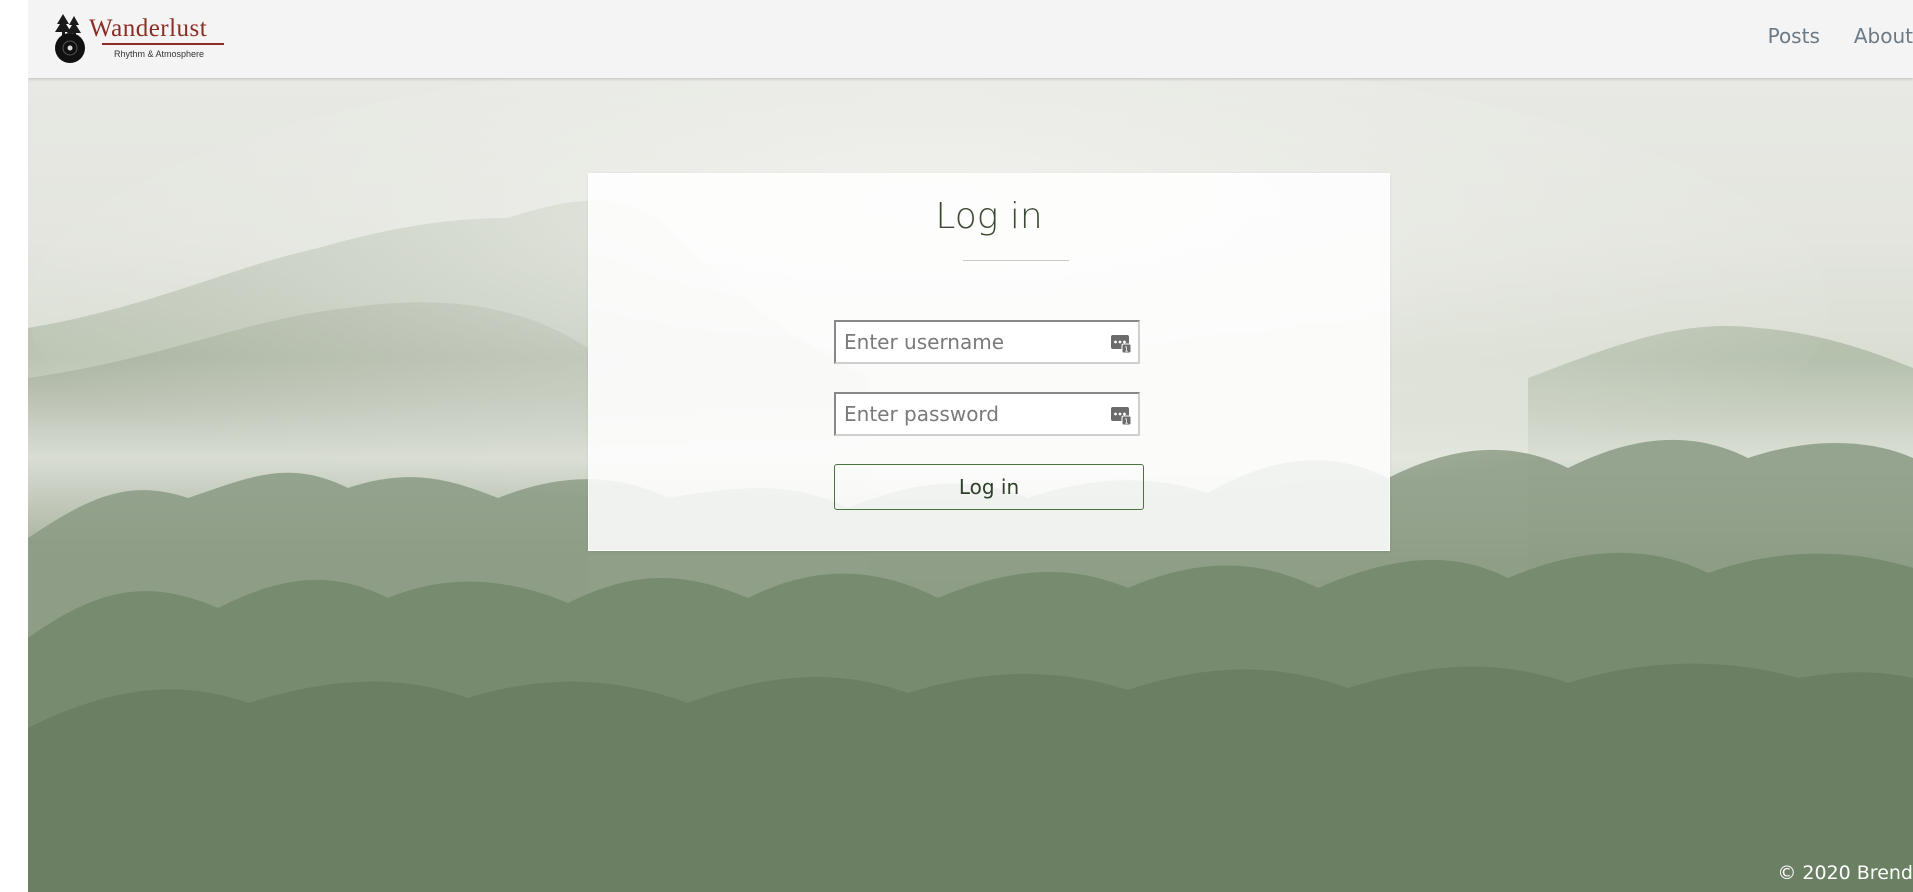 The height and width of the screenshot is (892, 1913). What do you see at coordinates (148, 28) in the screenshot?
I see `brand-name: Wanderlust` at bounding box center [148, 28].